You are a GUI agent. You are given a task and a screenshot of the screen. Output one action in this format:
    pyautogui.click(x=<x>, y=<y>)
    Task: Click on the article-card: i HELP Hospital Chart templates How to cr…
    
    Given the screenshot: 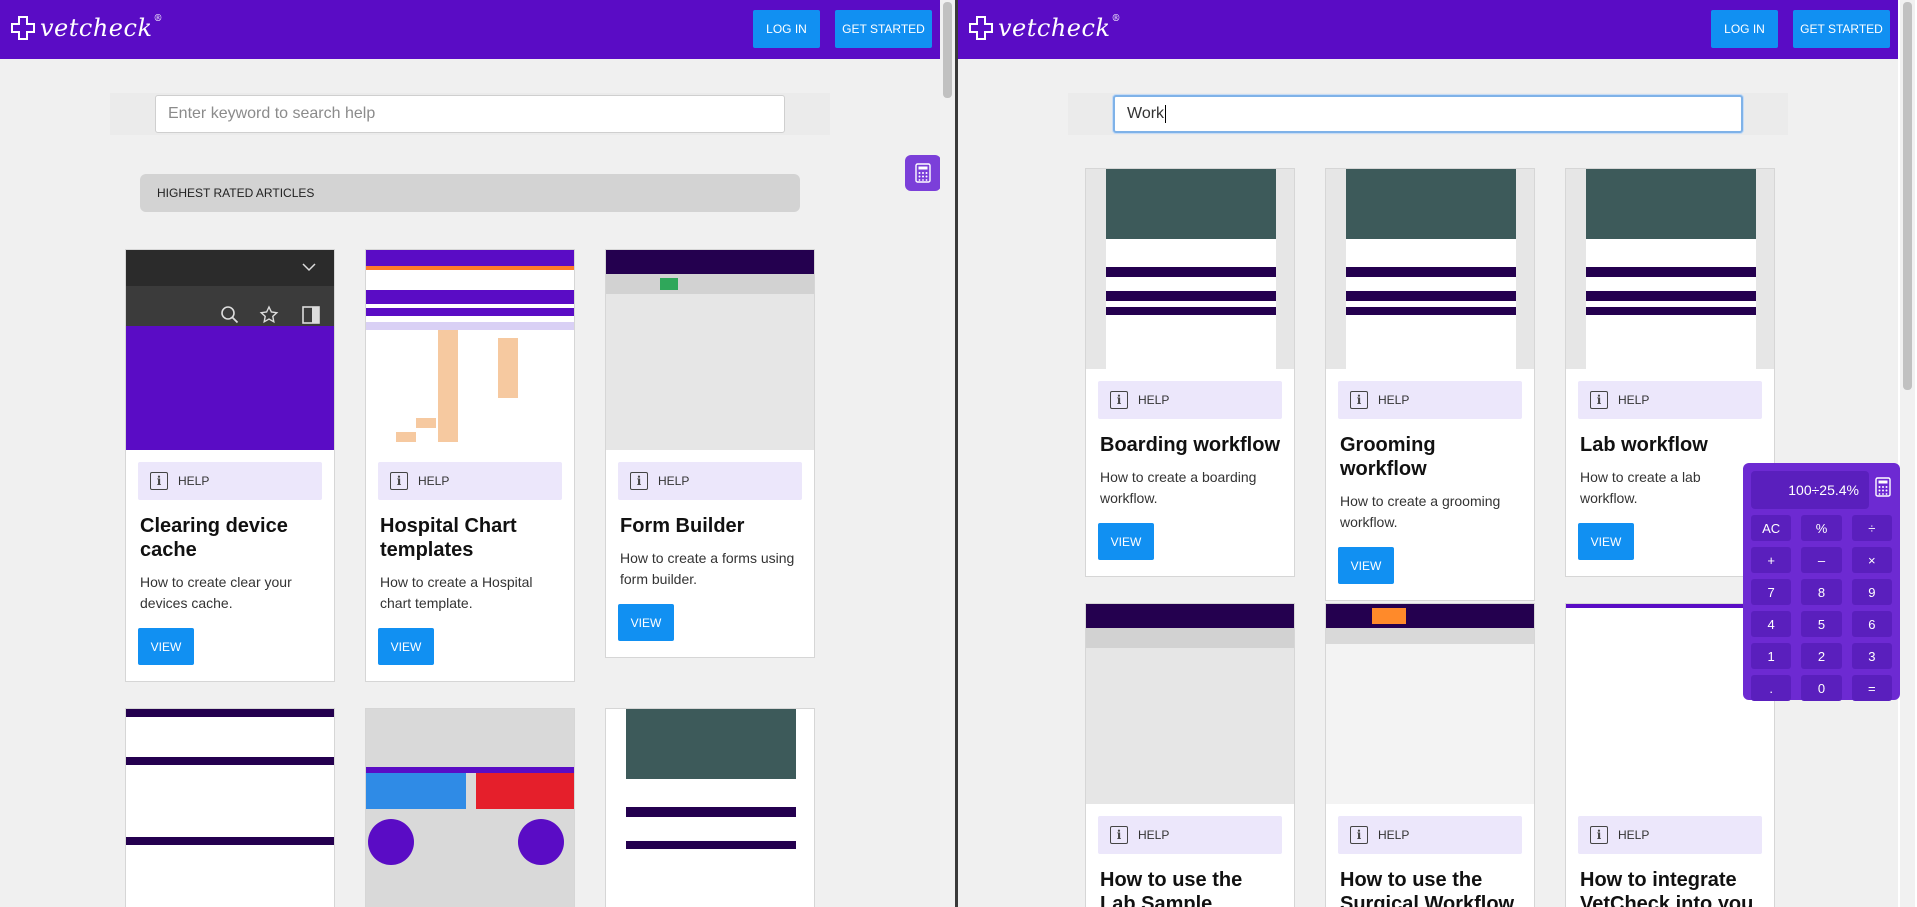 What is the action you would take?
    pyautogui.click(x=470, y=465)
    